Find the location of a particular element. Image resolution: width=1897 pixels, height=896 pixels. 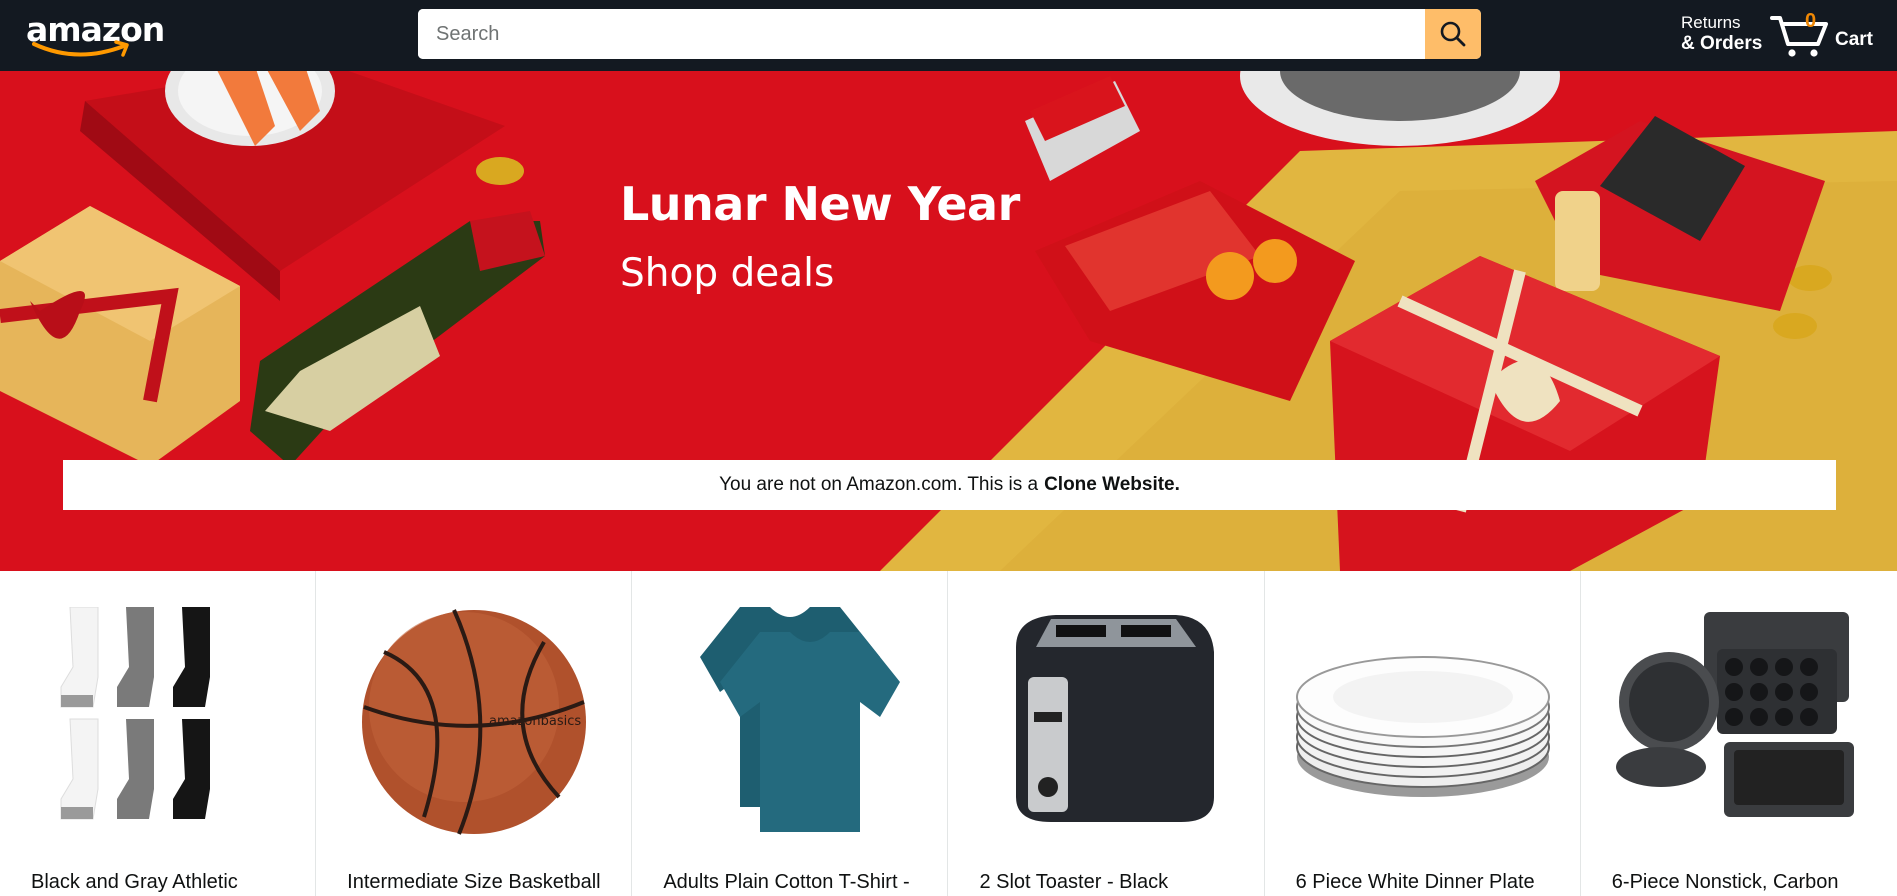

product-title: Black and Gray Athletic is located at coordinates (134, 882).